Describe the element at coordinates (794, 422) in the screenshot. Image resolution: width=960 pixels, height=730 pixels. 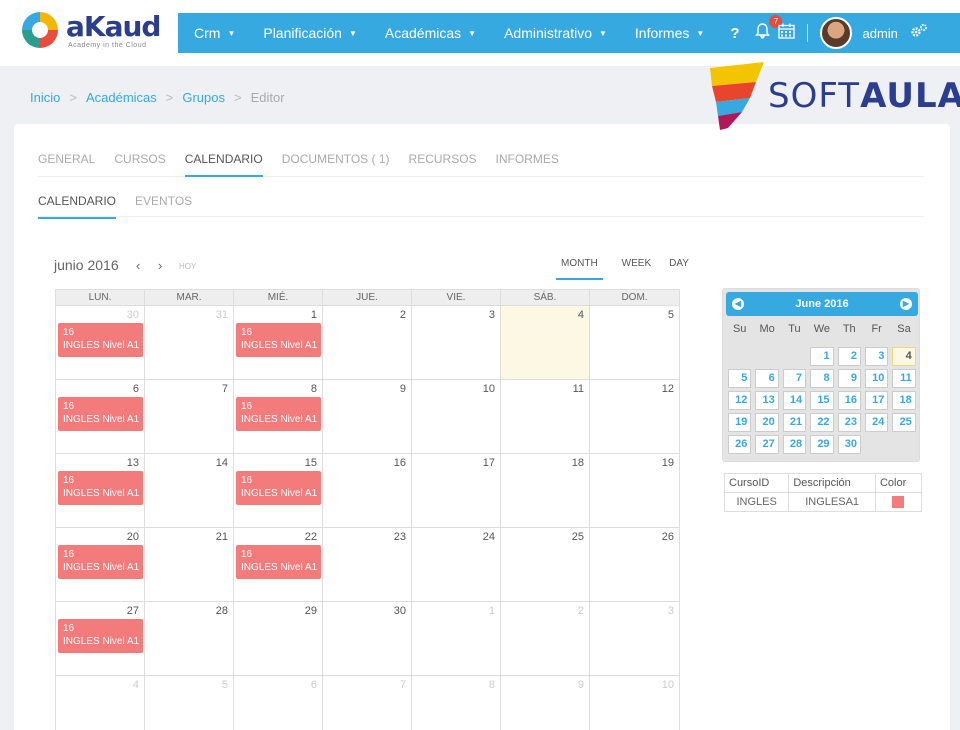
I see `mini-day: 21` at that location.